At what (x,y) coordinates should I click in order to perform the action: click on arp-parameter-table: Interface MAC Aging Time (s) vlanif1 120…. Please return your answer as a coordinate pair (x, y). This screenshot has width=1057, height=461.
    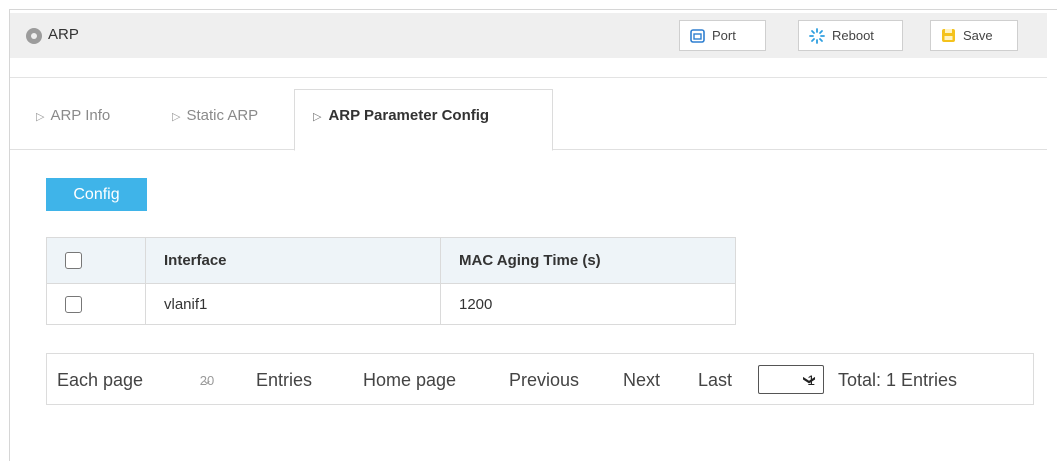
    Looking at the image, I should click on (391, 281).